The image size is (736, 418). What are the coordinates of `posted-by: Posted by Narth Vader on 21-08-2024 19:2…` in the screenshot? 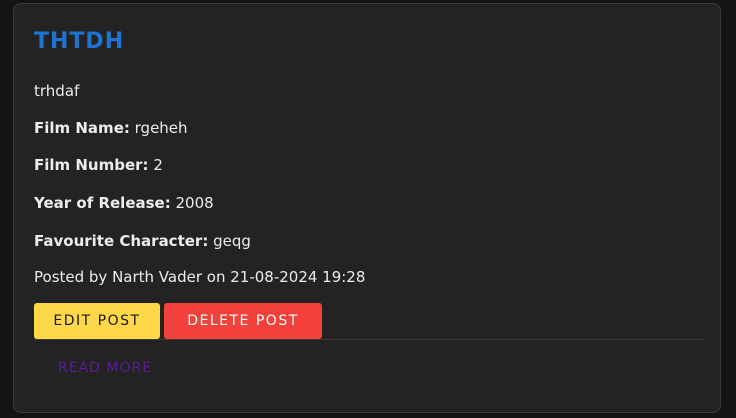 It's located at (200, 277).